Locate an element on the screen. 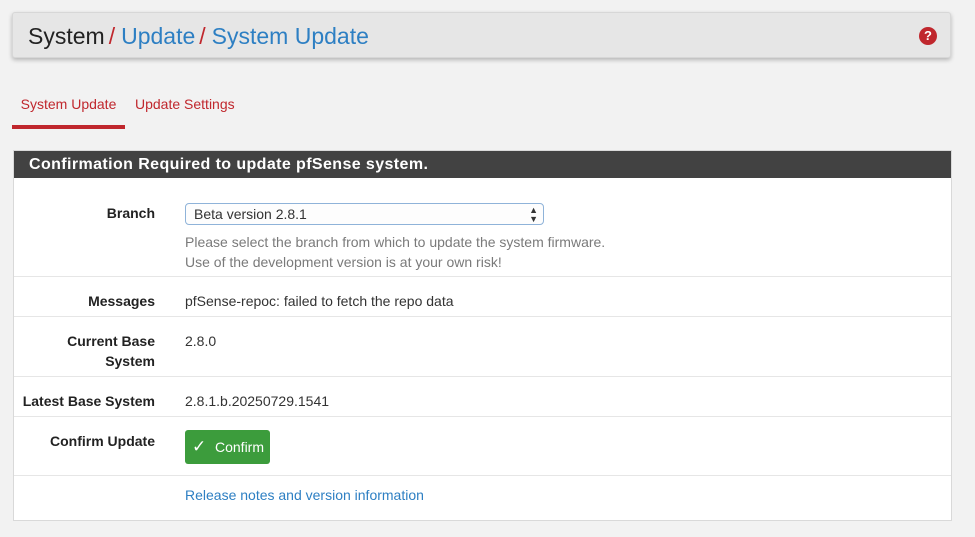 The height and width of the screenshot is (537, 975). breadcrumb-system-update-link: System Update is located at coordinates (290, 36).